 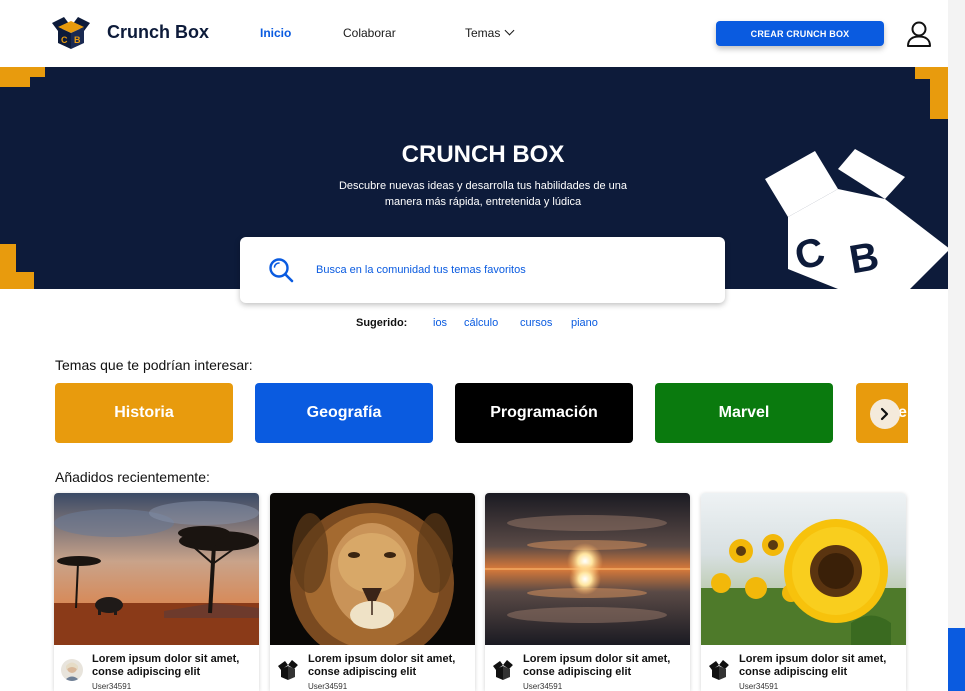 What do you see at coordinates (584, 323) in the screenshot?
I see `suggested-link-piano: piano` at bounding box center [584, 323].